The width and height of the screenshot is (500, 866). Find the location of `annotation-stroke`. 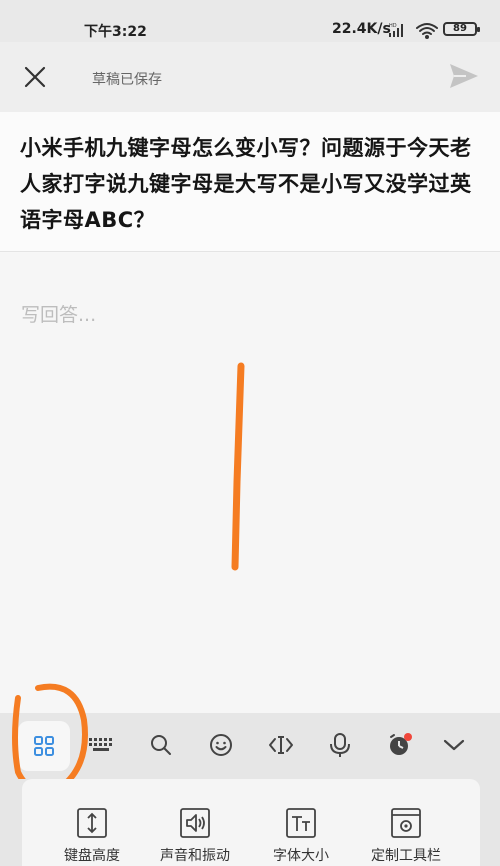

annotation-stroke is located at coordinates (238, 466).